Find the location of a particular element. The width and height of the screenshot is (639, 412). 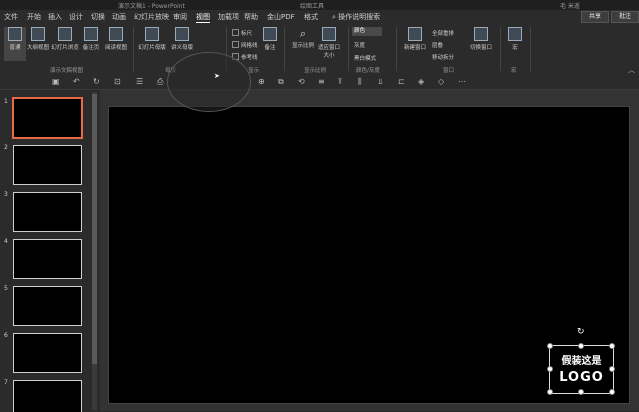

reading-view-icon is located at coordinates (116, 34).